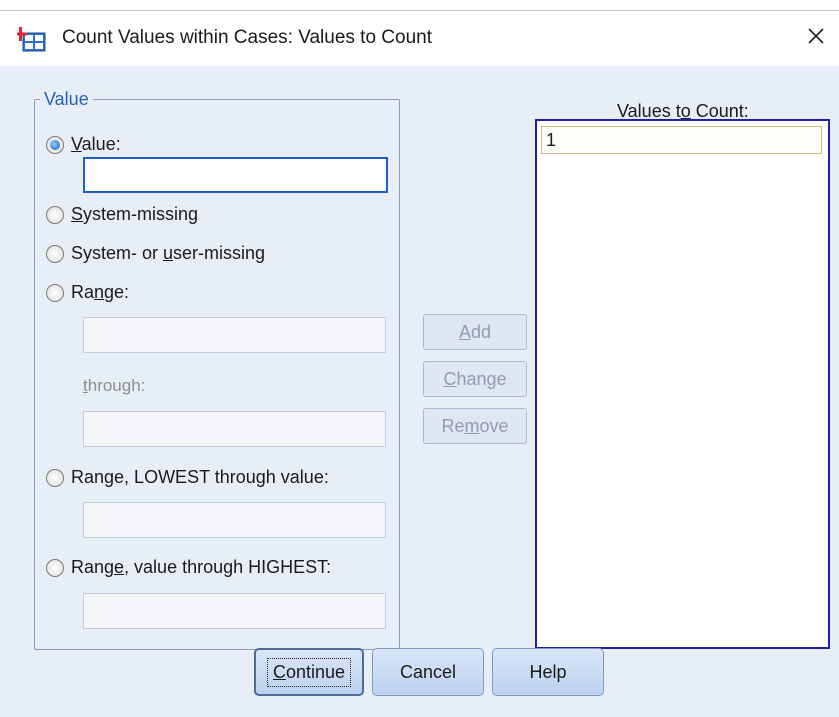 Image resolution: width=839 pixels, height=717 pixels. I want to click on radio-system-or-user-missing: System- or user-missing, so click(155, 253).